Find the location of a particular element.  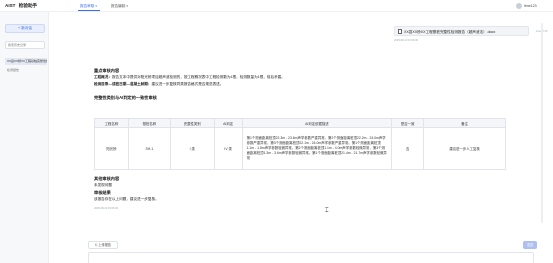

tab-report-review: 报告审核▾ is located at coordinates (88, 6).